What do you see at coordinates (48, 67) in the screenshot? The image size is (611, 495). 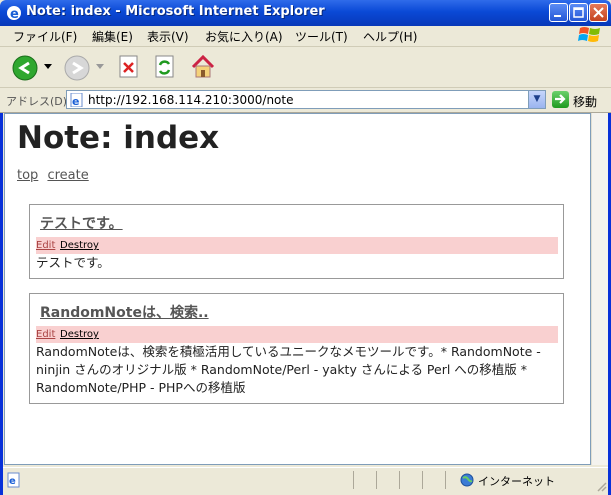 I see `back-dropdown-icon` at bounding box center [48, 67].